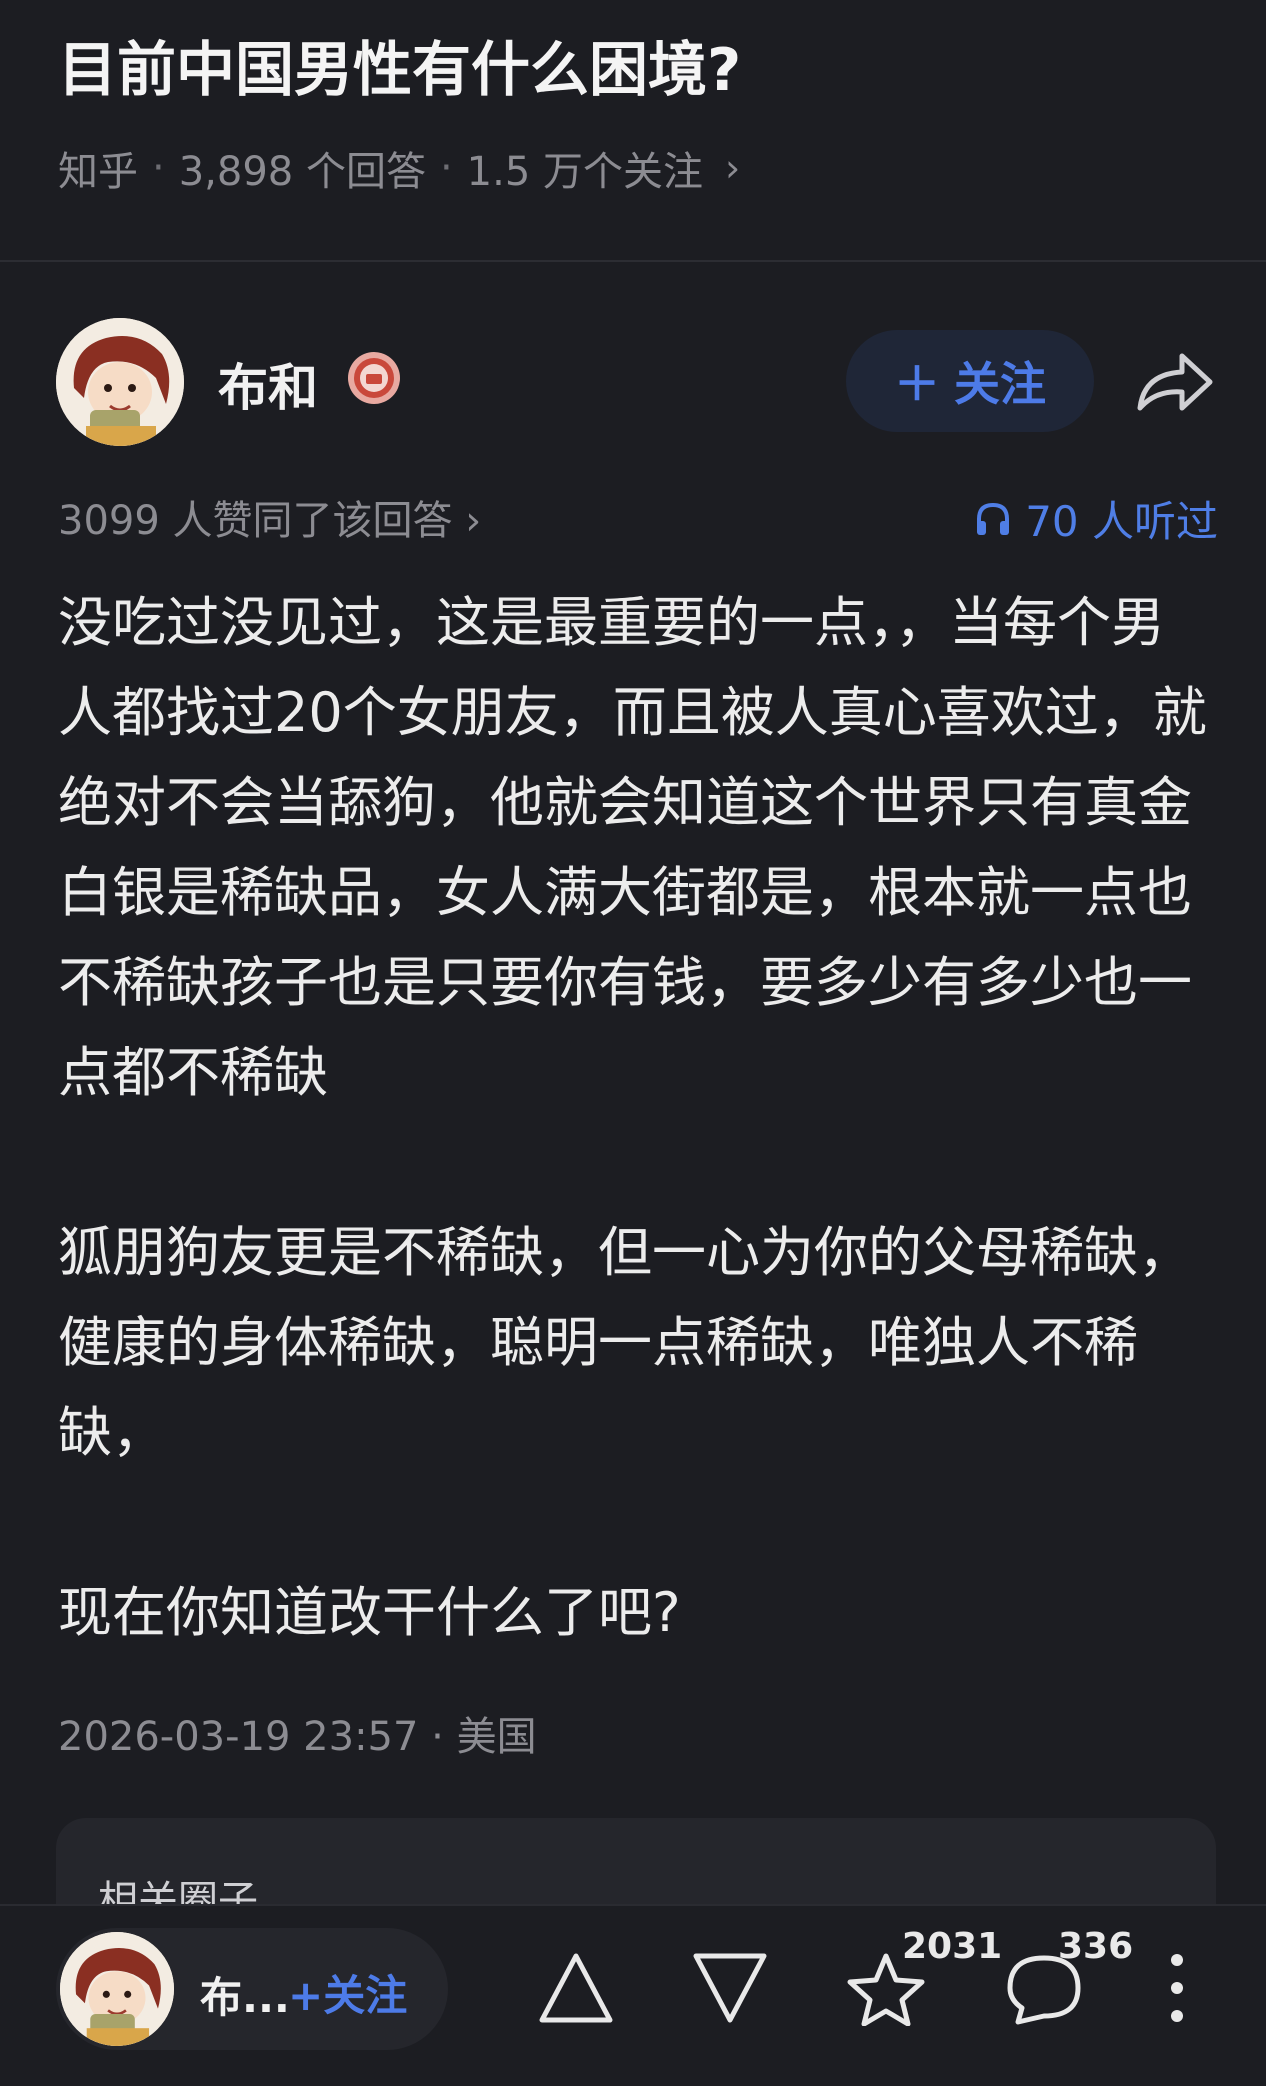  I want to click on author-mini-avatar, so click(117, 1989).